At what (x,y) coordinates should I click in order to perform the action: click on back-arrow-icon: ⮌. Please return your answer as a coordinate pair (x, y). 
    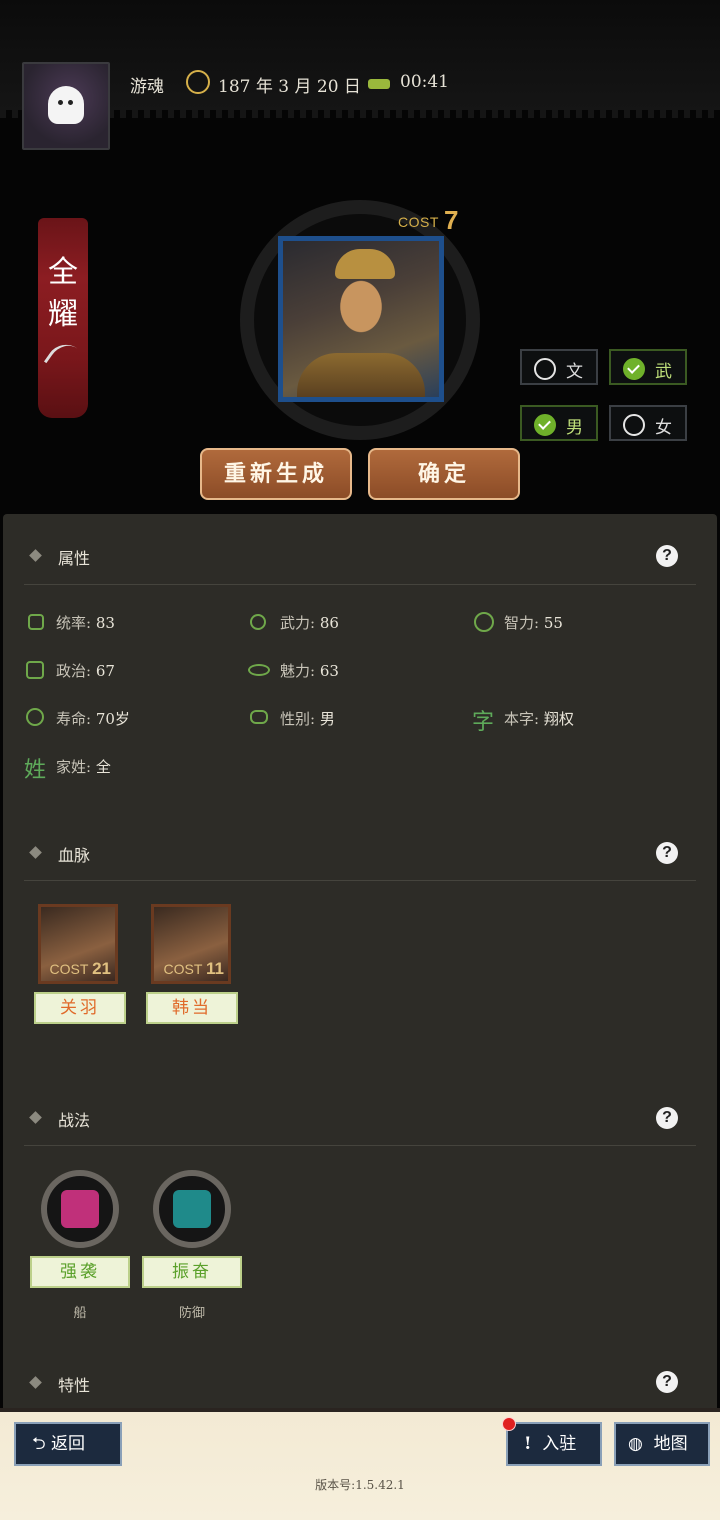
    Looking at the image, I should click on (39, 1444).